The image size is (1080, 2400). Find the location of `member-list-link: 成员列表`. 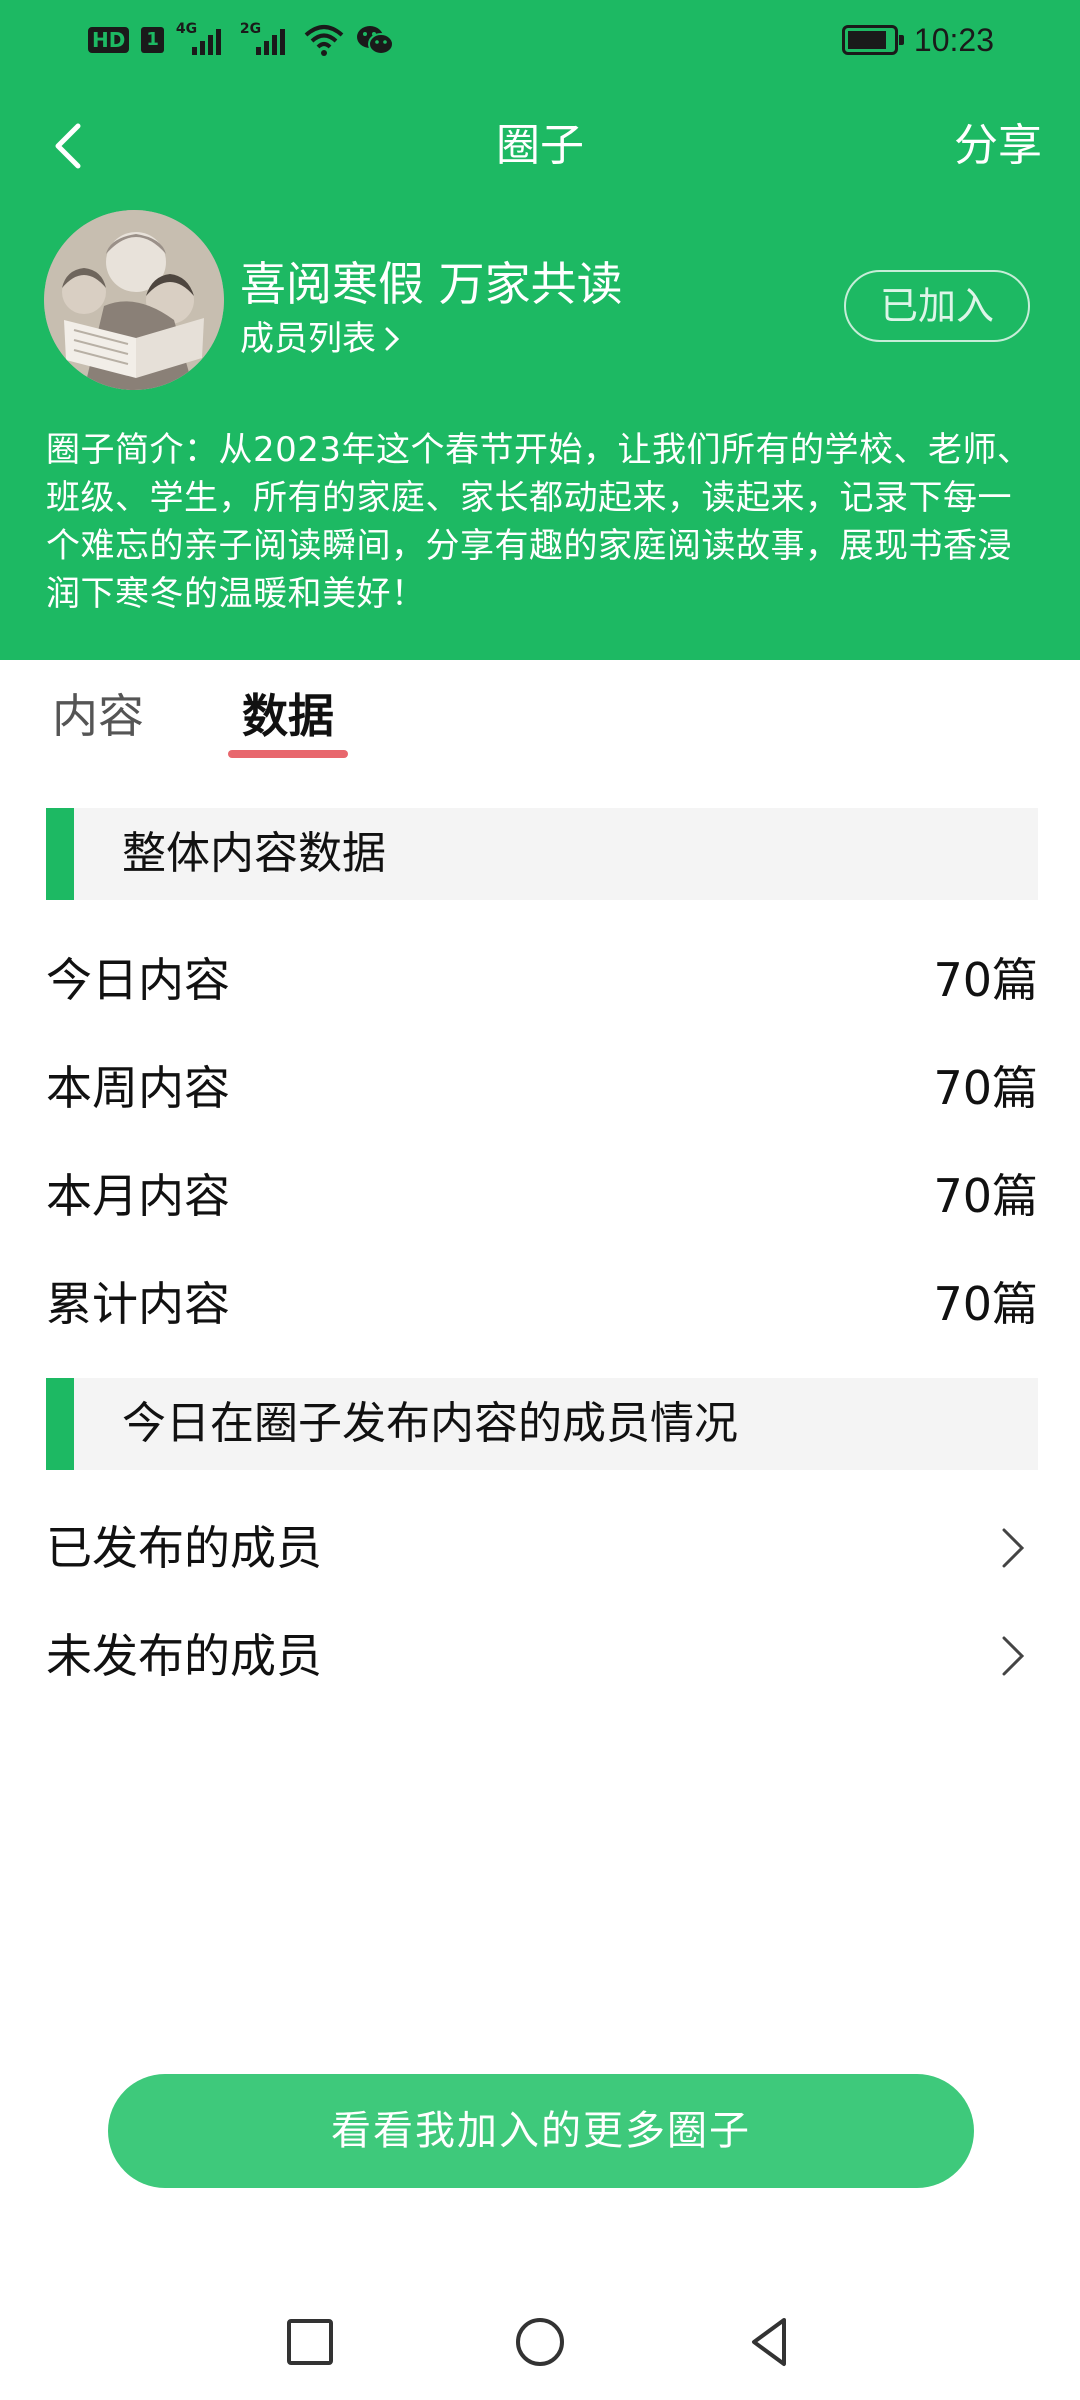

member-list-link: 成员列表 is located at coordinates (321, 339).